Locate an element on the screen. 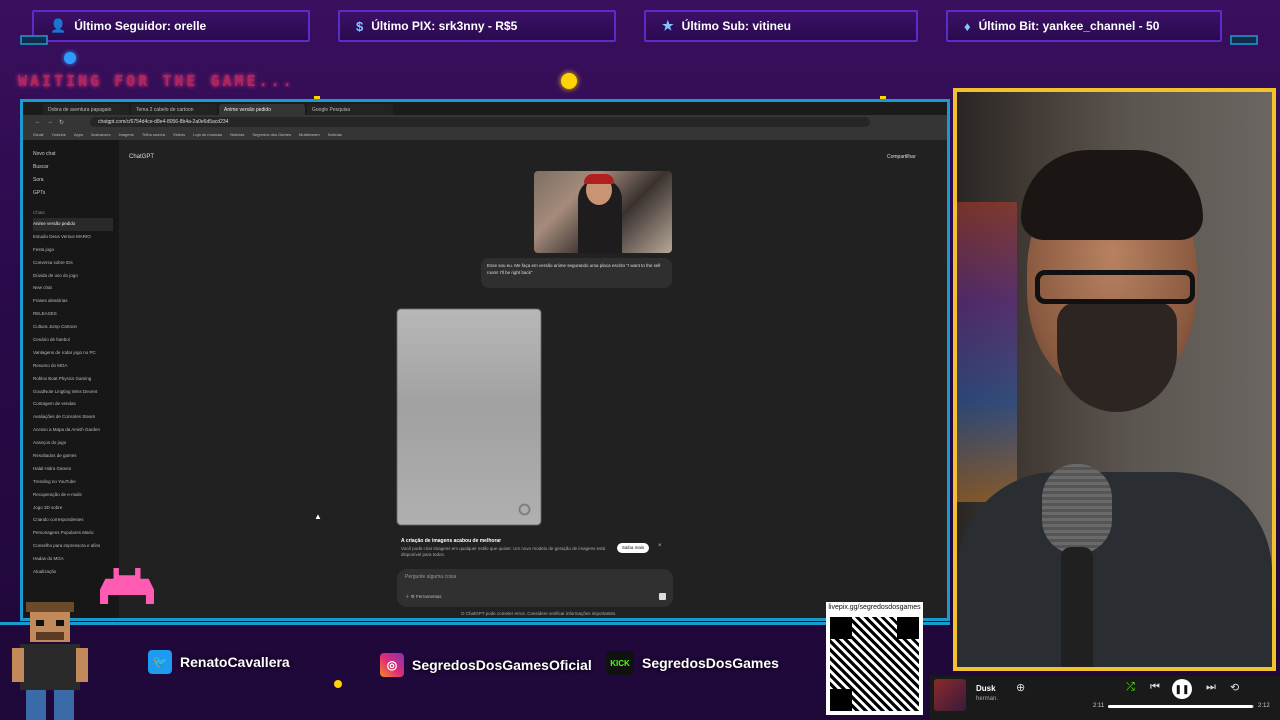  browser-tab: Google Pesquisa is located at coordinates (350, 109).